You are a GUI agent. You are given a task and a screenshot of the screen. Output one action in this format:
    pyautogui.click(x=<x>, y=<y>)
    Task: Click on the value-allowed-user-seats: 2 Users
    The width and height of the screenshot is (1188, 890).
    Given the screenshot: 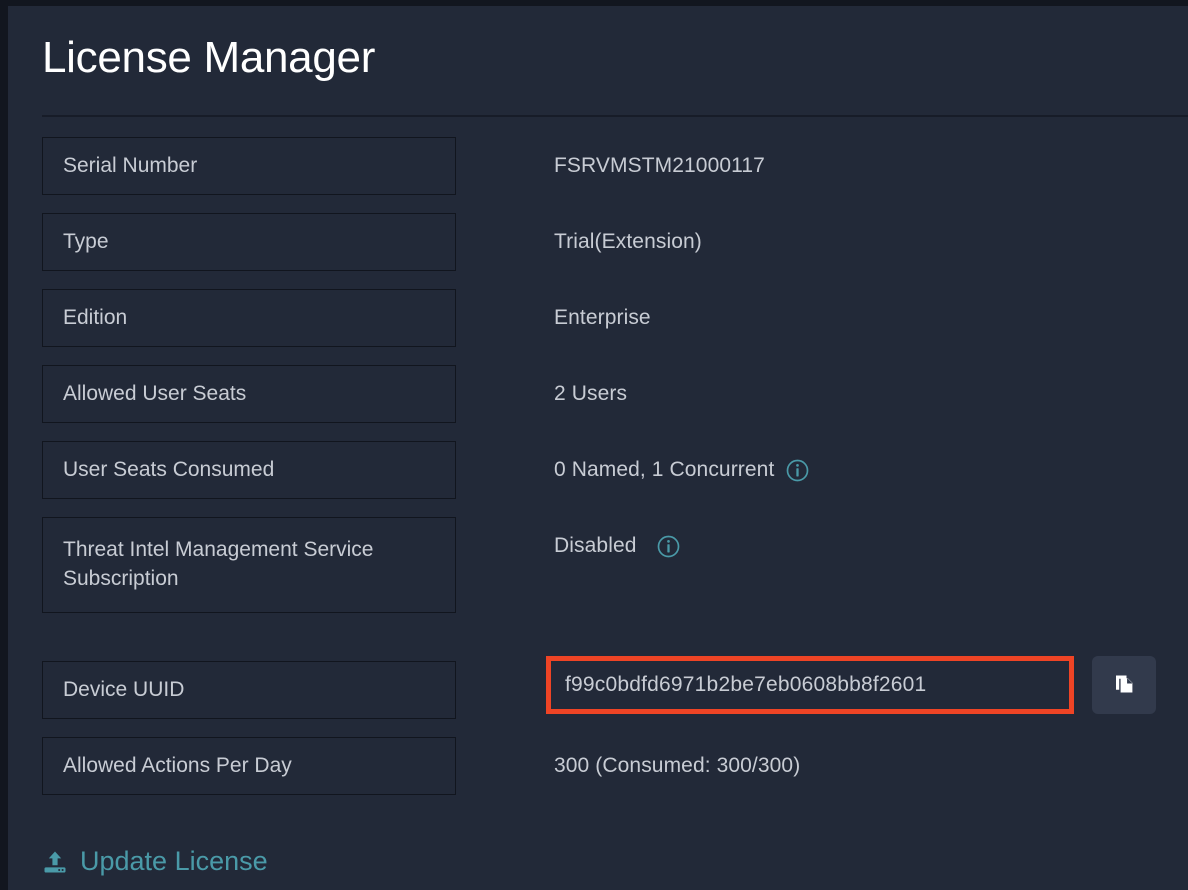 What is the action you would take?
    pyautogui.click(x=590, y=394)
    